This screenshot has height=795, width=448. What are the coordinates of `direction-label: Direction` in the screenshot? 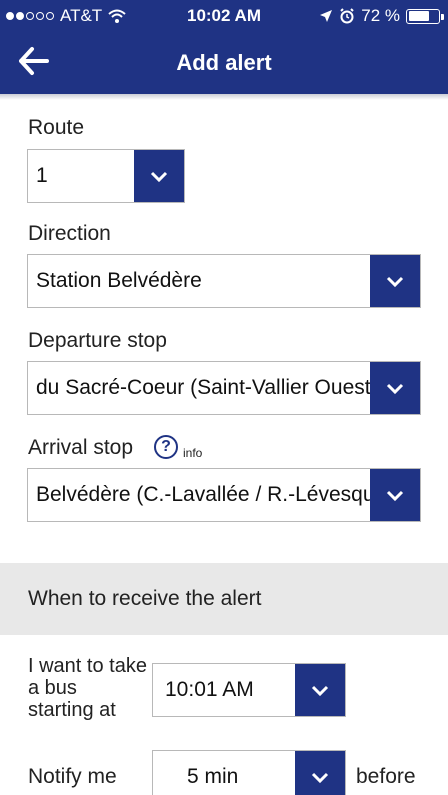 It's located at (69, 233).